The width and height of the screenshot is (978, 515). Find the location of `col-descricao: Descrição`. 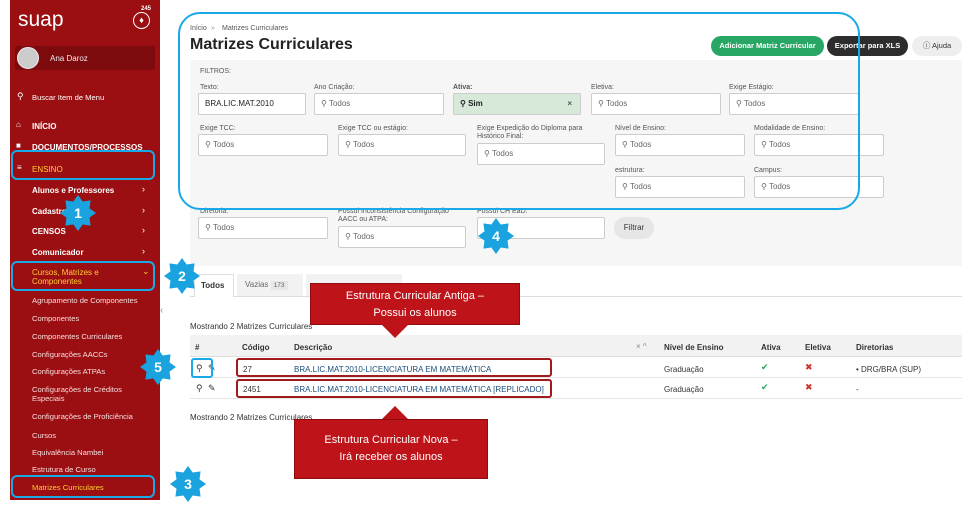

col-descricao: Descrição is located at coordinates (313, 347).